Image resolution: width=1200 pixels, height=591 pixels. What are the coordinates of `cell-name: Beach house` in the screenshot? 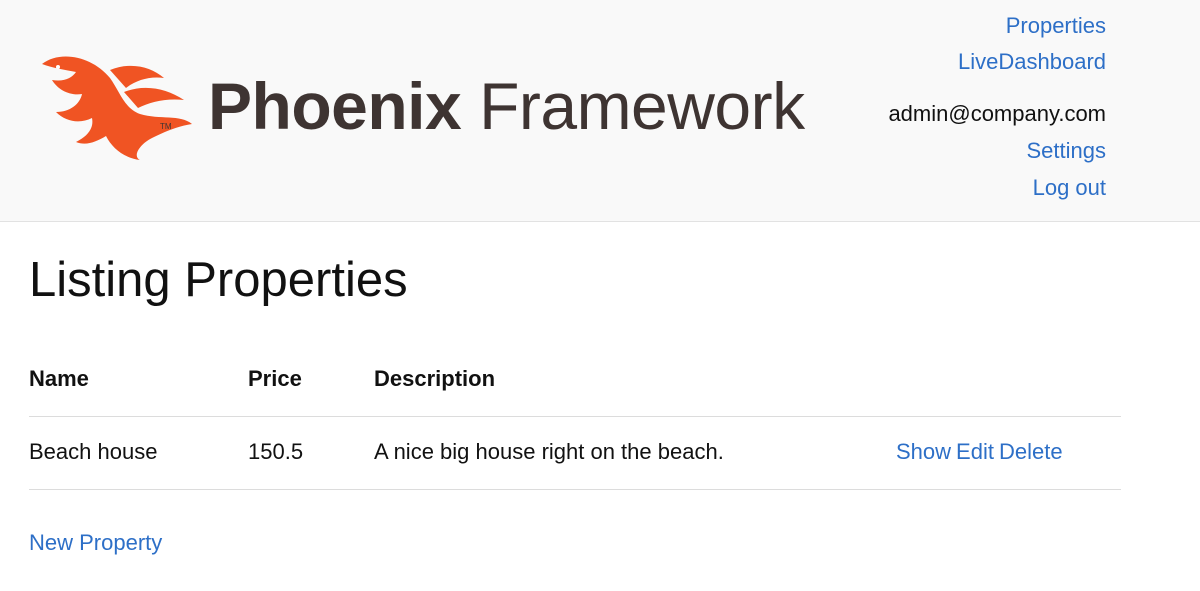 It's located at (93, 451).